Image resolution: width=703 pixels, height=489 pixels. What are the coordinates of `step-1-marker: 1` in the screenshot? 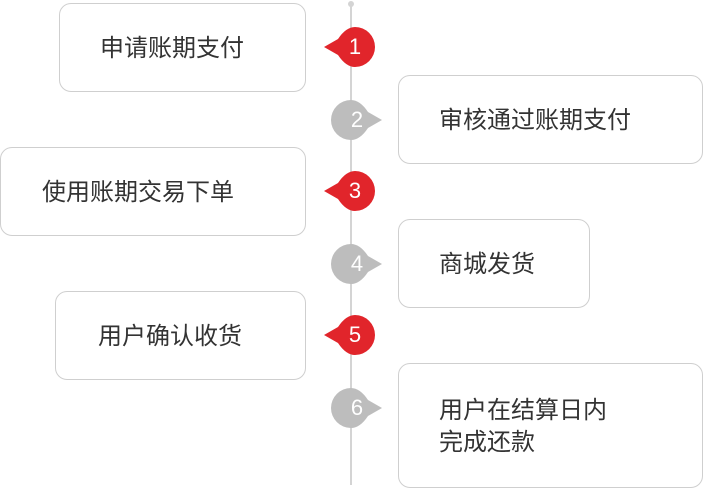 It's located at (352, 47).